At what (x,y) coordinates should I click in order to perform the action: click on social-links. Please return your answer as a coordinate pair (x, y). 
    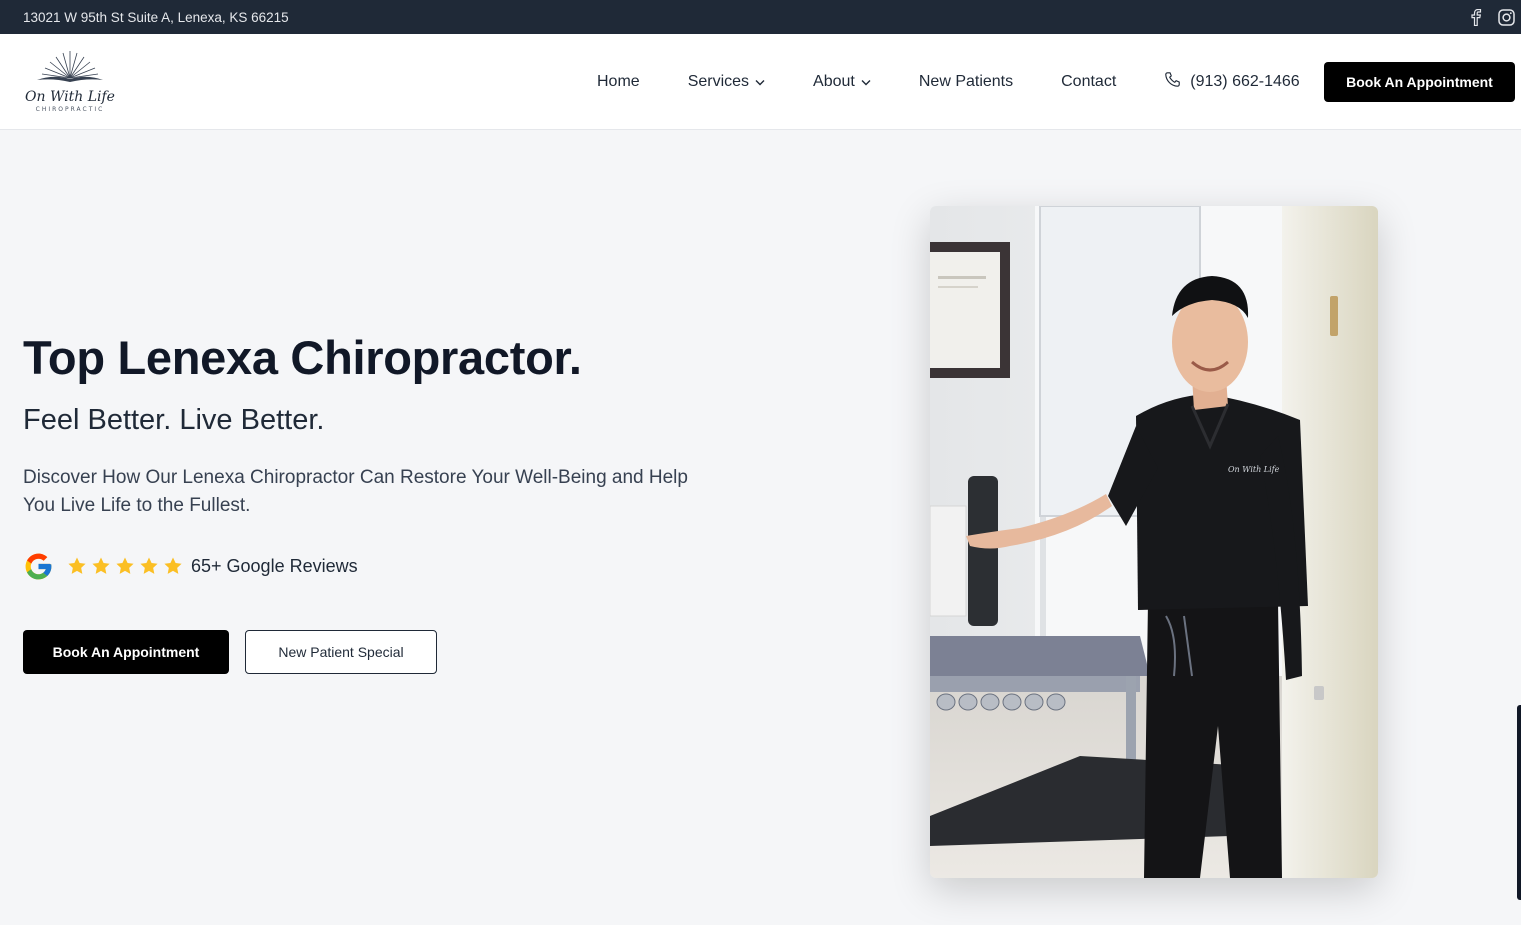
    Looking at the image, I should click on (1491, 17).